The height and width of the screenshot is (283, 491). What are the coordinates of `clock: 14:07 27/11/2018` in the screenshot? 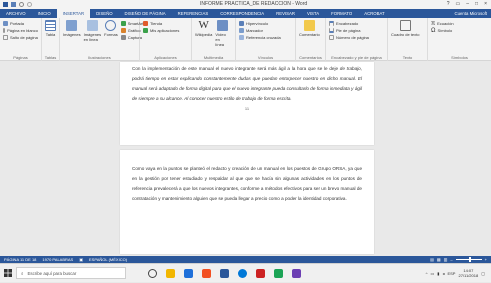 It's located at (468, 273).